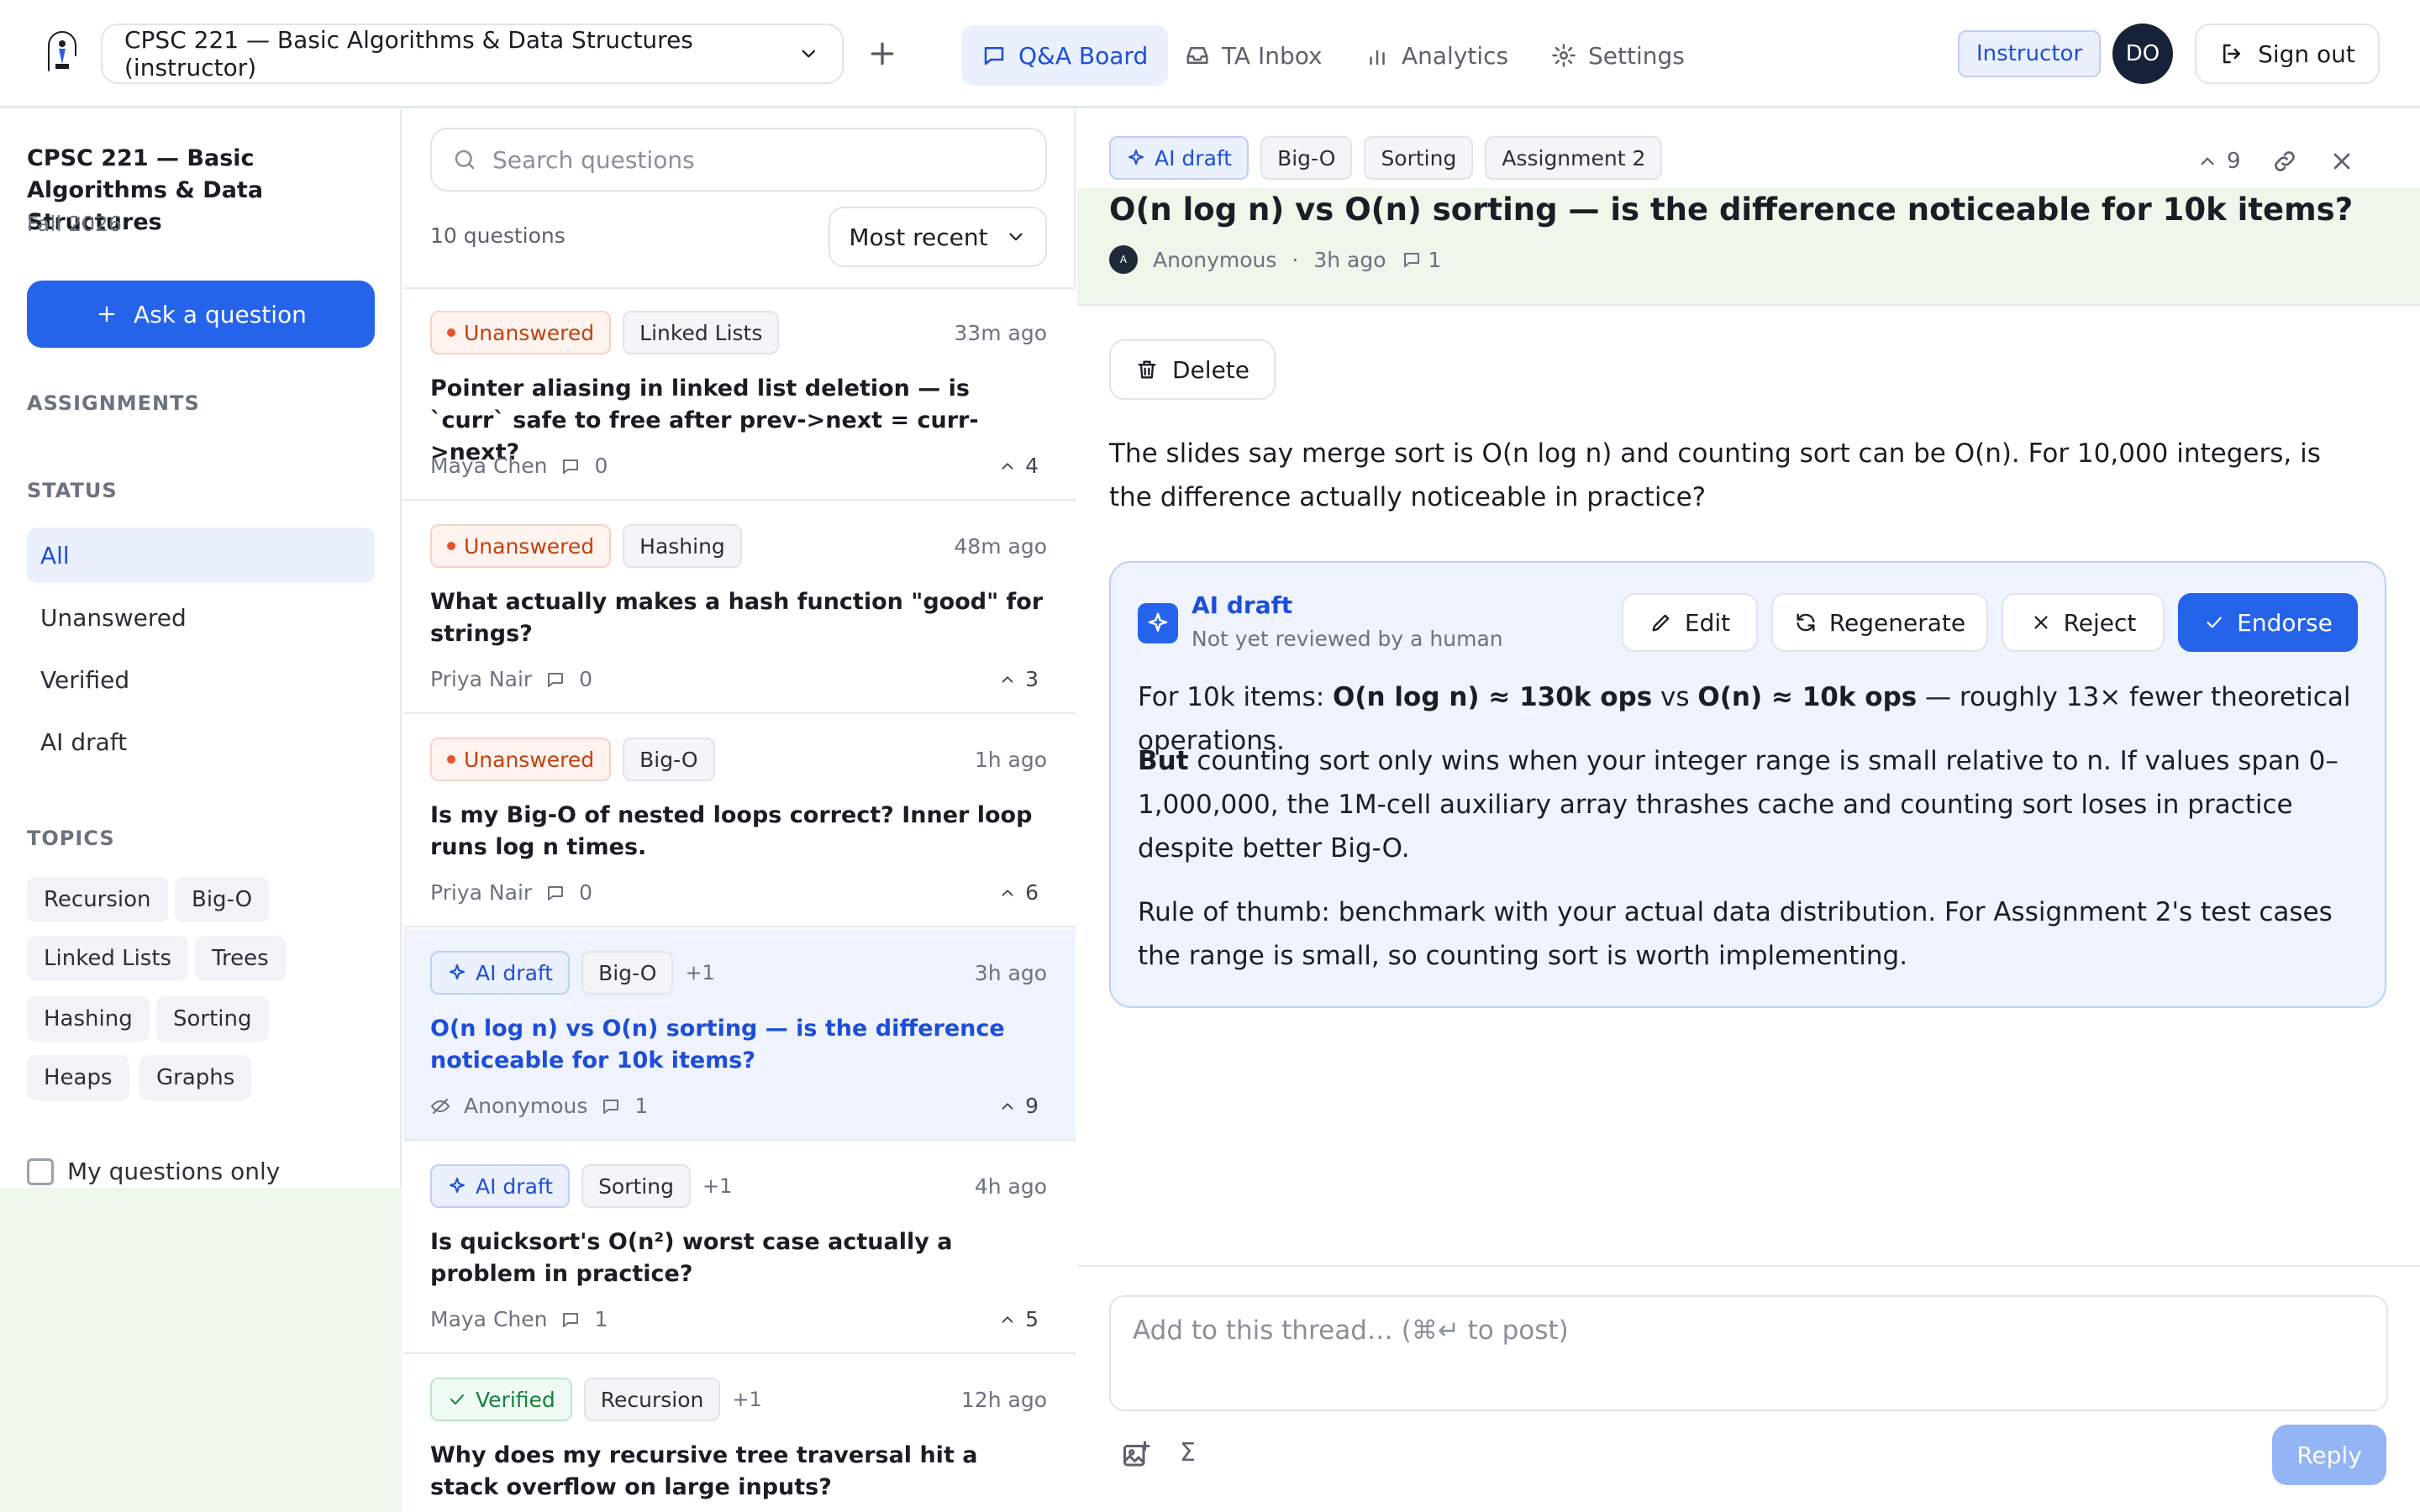 The height and width of the screenshot is (1512, 2420). I want to click on topic-chip-trees: Trees, so click(240, 958).